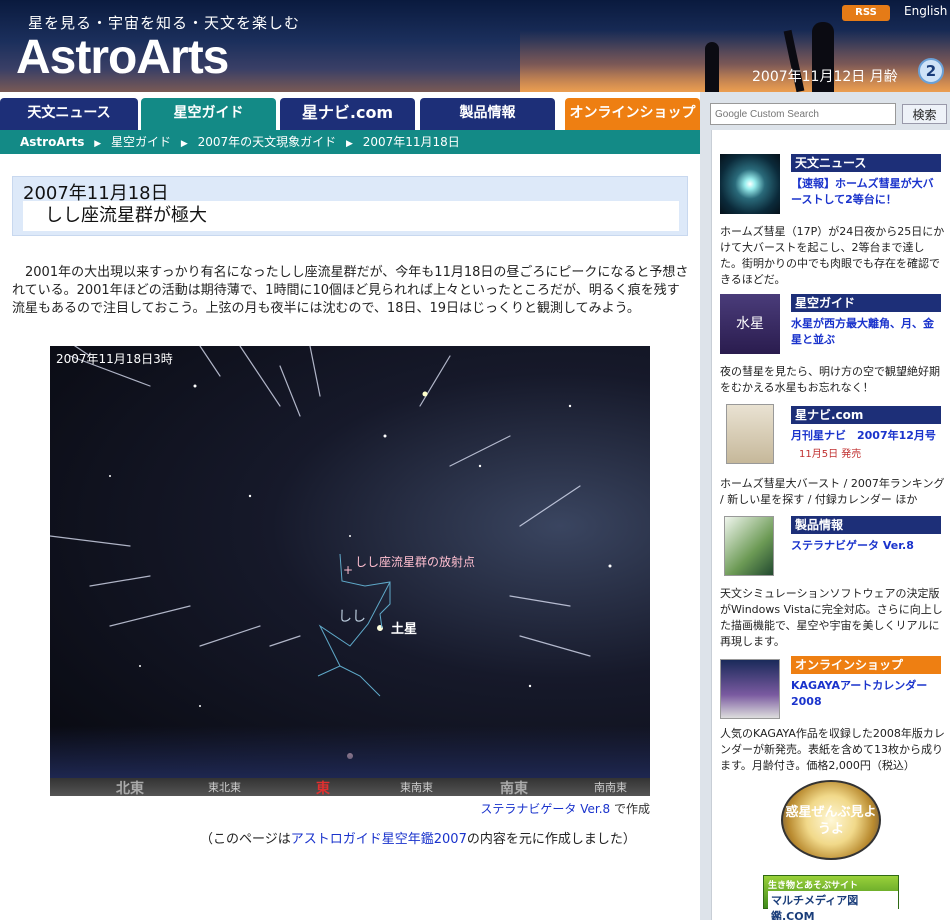 Image resolution: width=950 pixels, height=920 pixels. What do you see at coordinates (208, 114) in the screenshot?
I see `tab-sky-guide: 星空ガイド` at bounding box center [208, 114].